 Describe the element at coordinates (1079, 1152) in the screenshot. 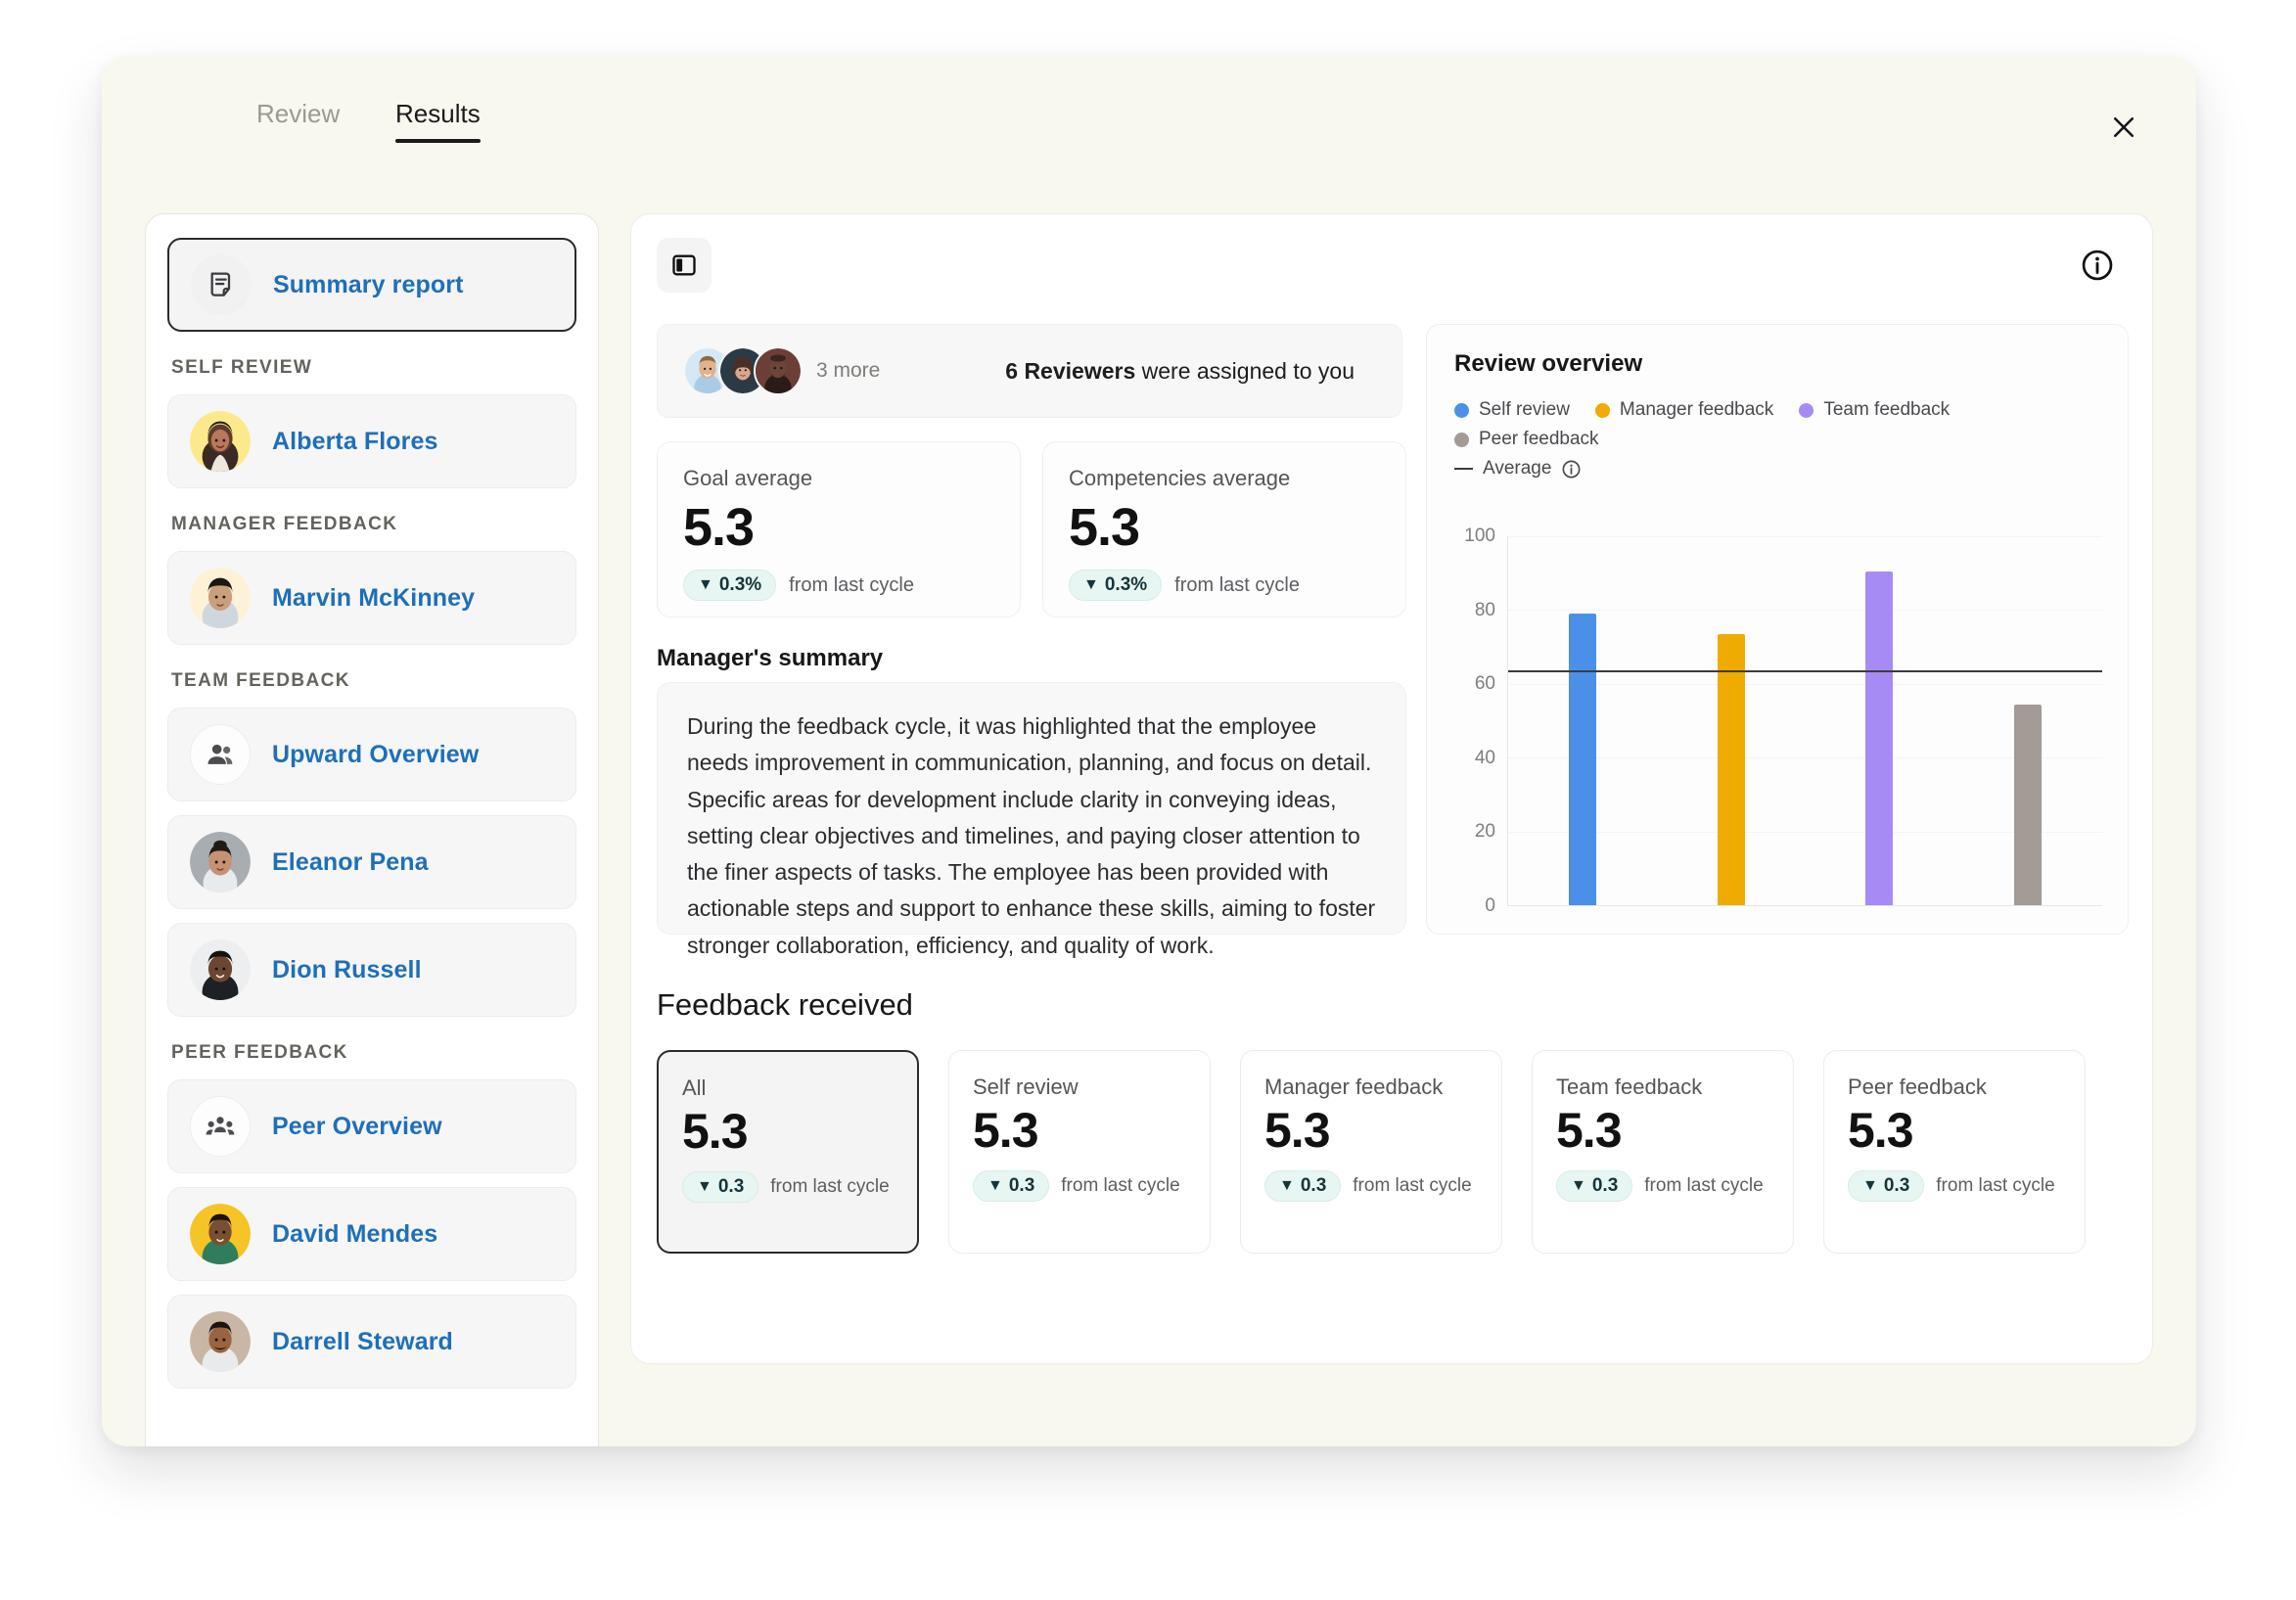

I see `feedback-card-self-review: Self review 5.3 ▼ 0.3 from last cycle` at that location.